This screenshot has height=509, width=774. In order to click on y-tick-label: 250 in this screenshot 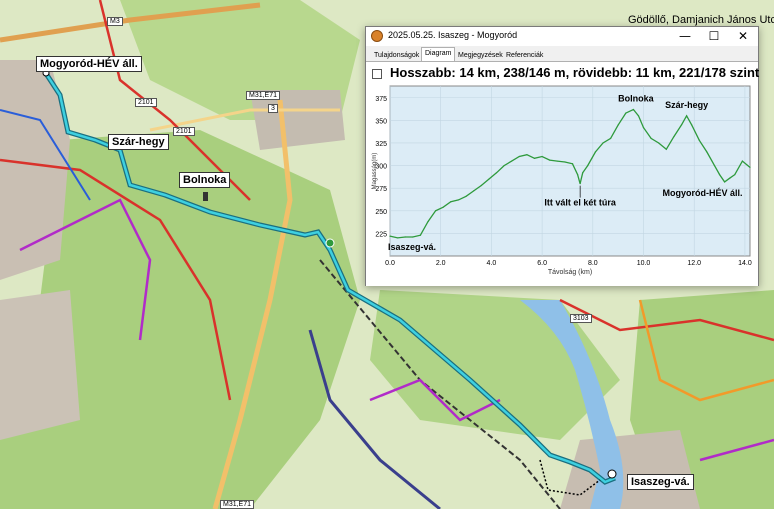, I will do `click(381, 212)`.